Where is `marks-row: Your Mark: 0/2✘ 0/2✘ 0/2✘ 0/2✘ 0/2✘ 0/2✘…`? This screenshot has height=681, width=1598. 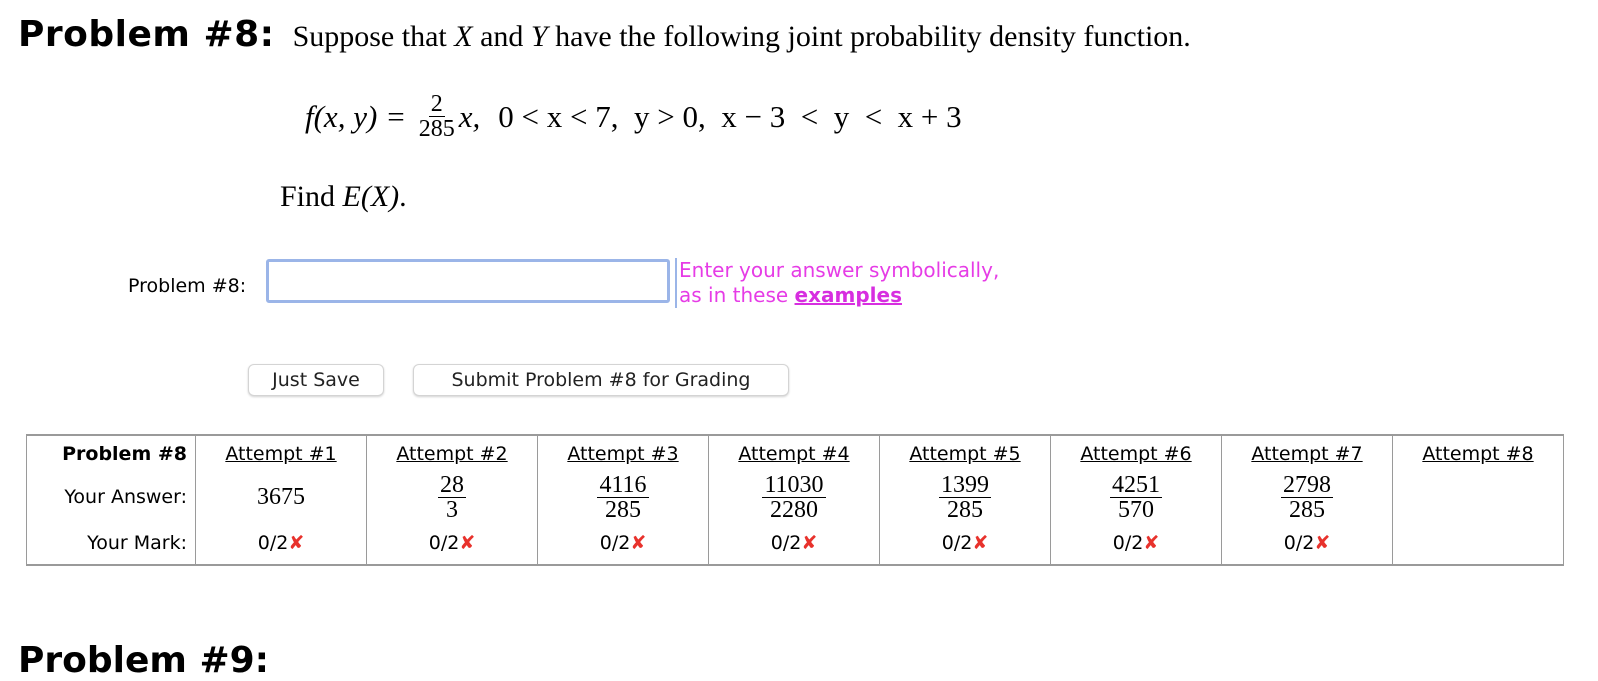
marks-row: Your Mark: 0/2✘ 0/2✘ 0/2✘ 0/2✘ 0/2✘ 0/2✘… is located at coordinates (795, 544).